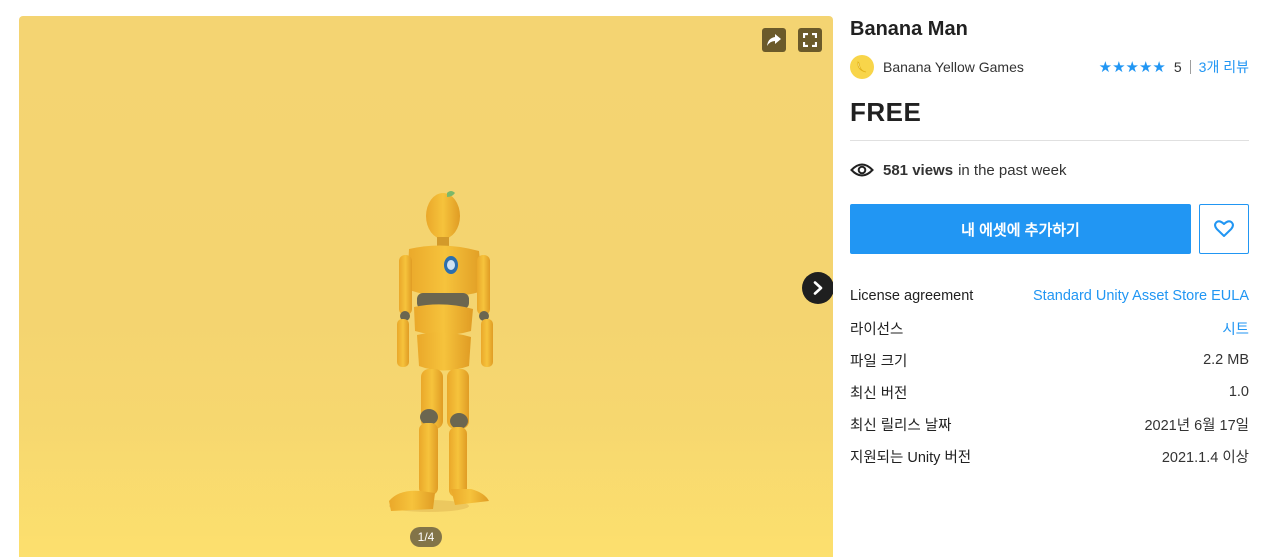 The height and width of the screenshot is (557, 1264). I want to click on product-image, so click(441, 351).